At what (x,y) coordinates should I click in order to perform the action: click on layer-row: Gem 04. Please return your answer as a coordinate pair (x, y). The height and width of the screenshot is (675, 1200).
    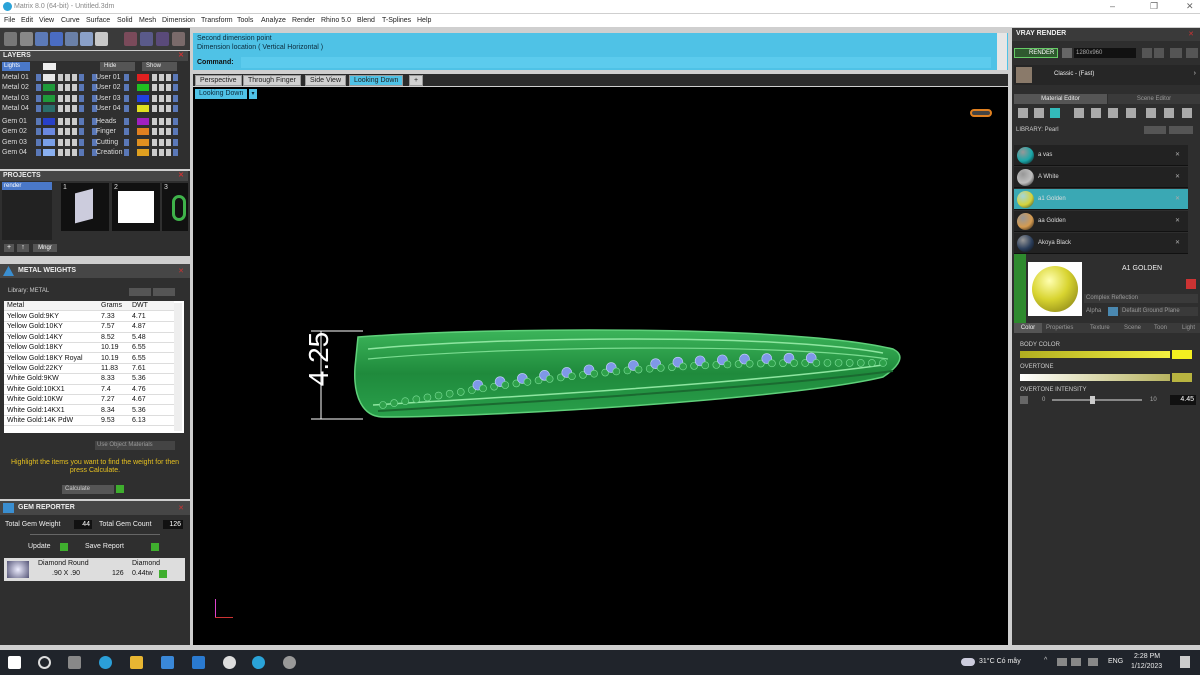
    Looking at the image, I should click on (47, 152).